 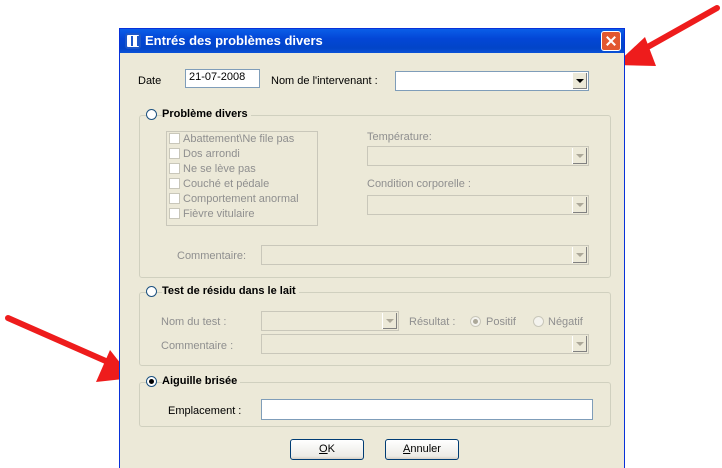 I want to click on probleme-divers-legend: Problème divers, so click(x=206, y=114).